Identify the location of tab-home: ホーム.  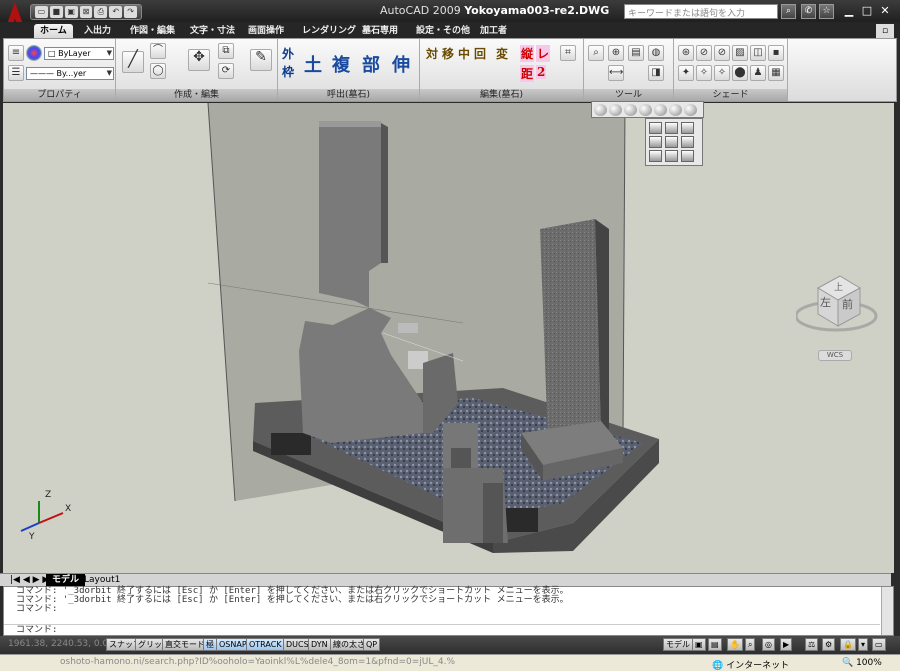
(53, 31).